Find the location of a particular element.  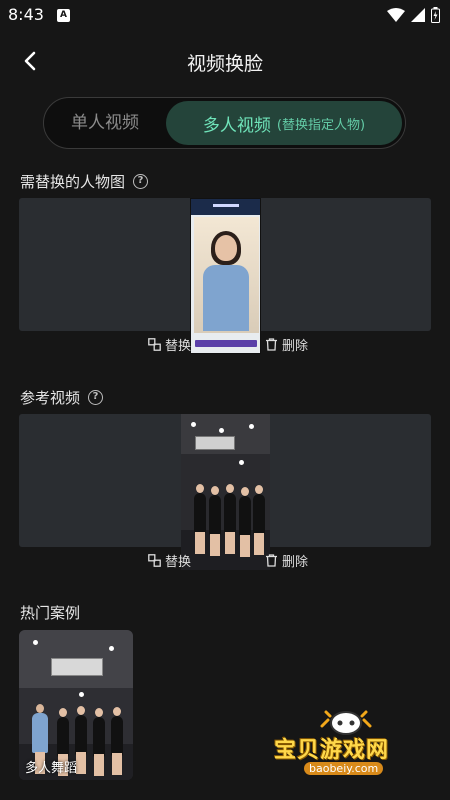

video-section-title: 参考视频 ? is located at coordinates (62, 397).